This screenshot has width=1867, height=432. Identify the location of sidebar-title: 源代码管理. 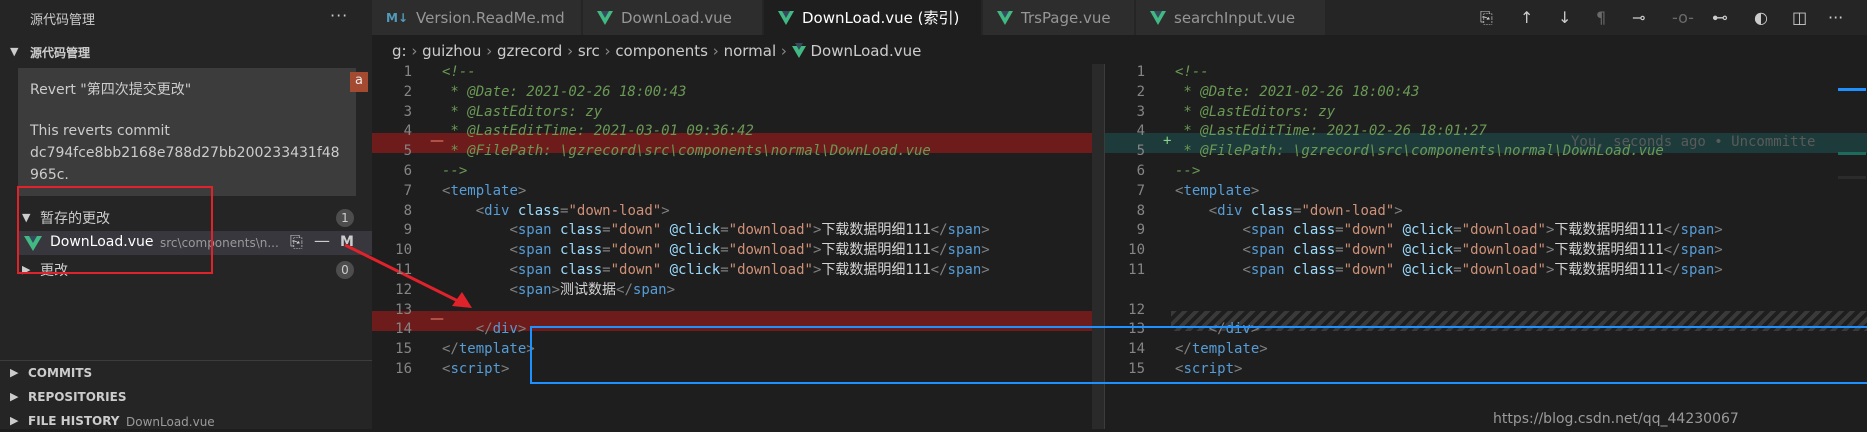
(63, 20).